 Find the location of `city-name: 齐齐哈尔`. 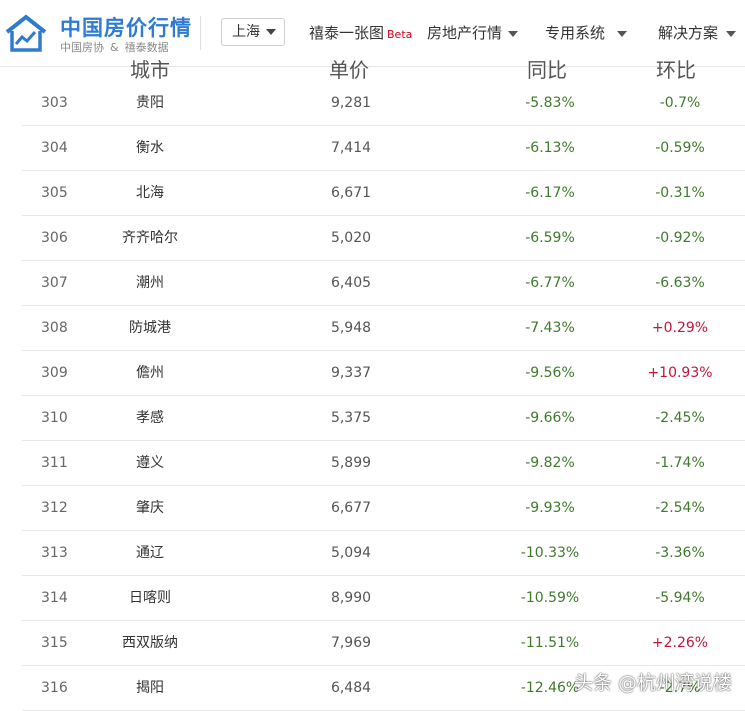

city-name: 齐齐哈尔 is located at coordinates (150, 238).